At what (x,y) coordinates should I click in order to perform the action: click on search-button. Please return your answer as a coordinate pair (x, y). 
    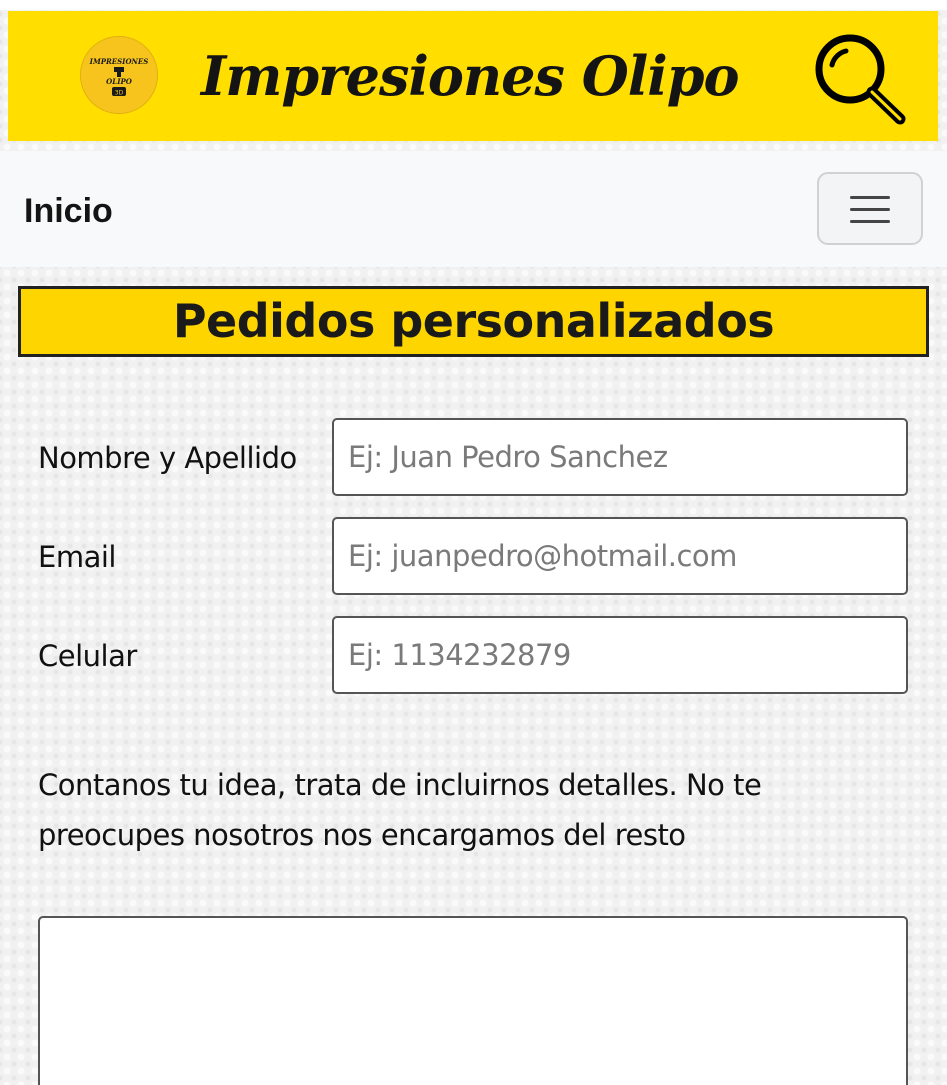
    Looking at the image, I should click on (858, 77).